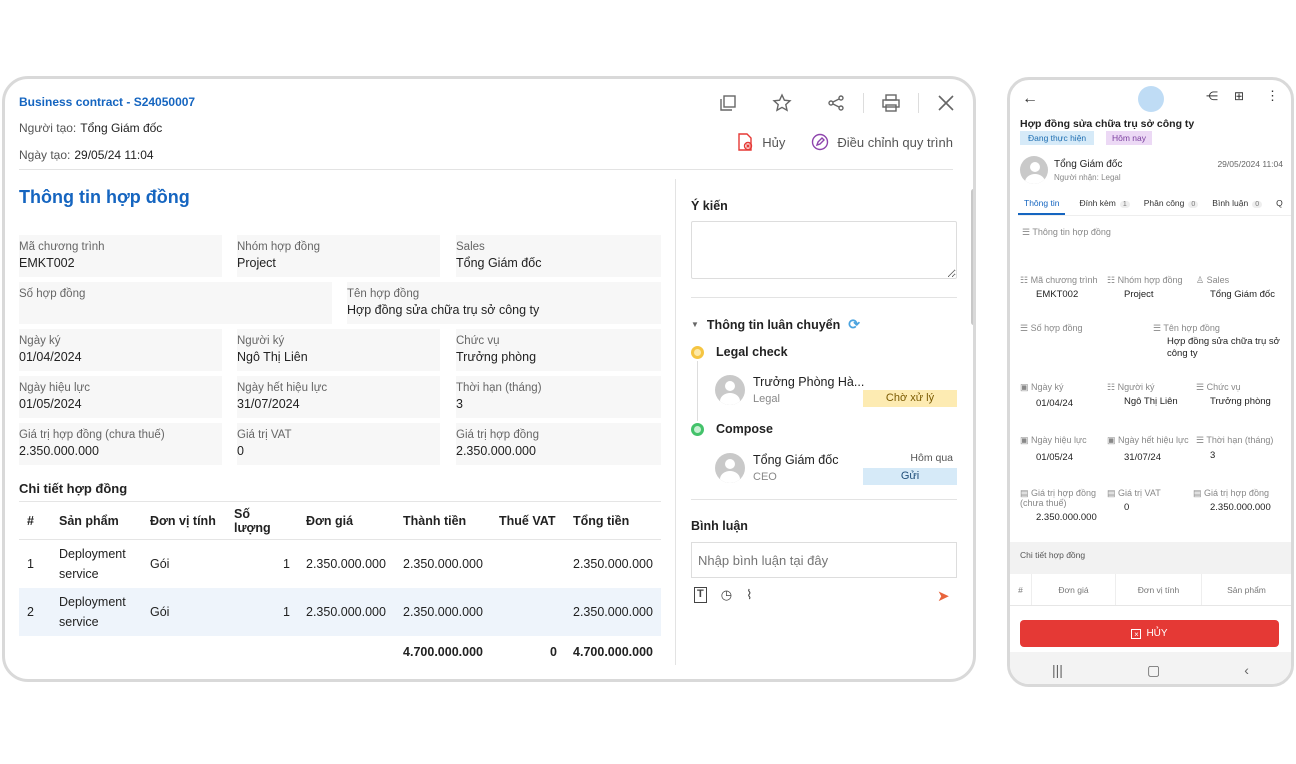 This screenshot has width=1296, height=764. Describe the element at coordinates (1127, 507) in the screenshot. I see `value-vat: 0` at that location.